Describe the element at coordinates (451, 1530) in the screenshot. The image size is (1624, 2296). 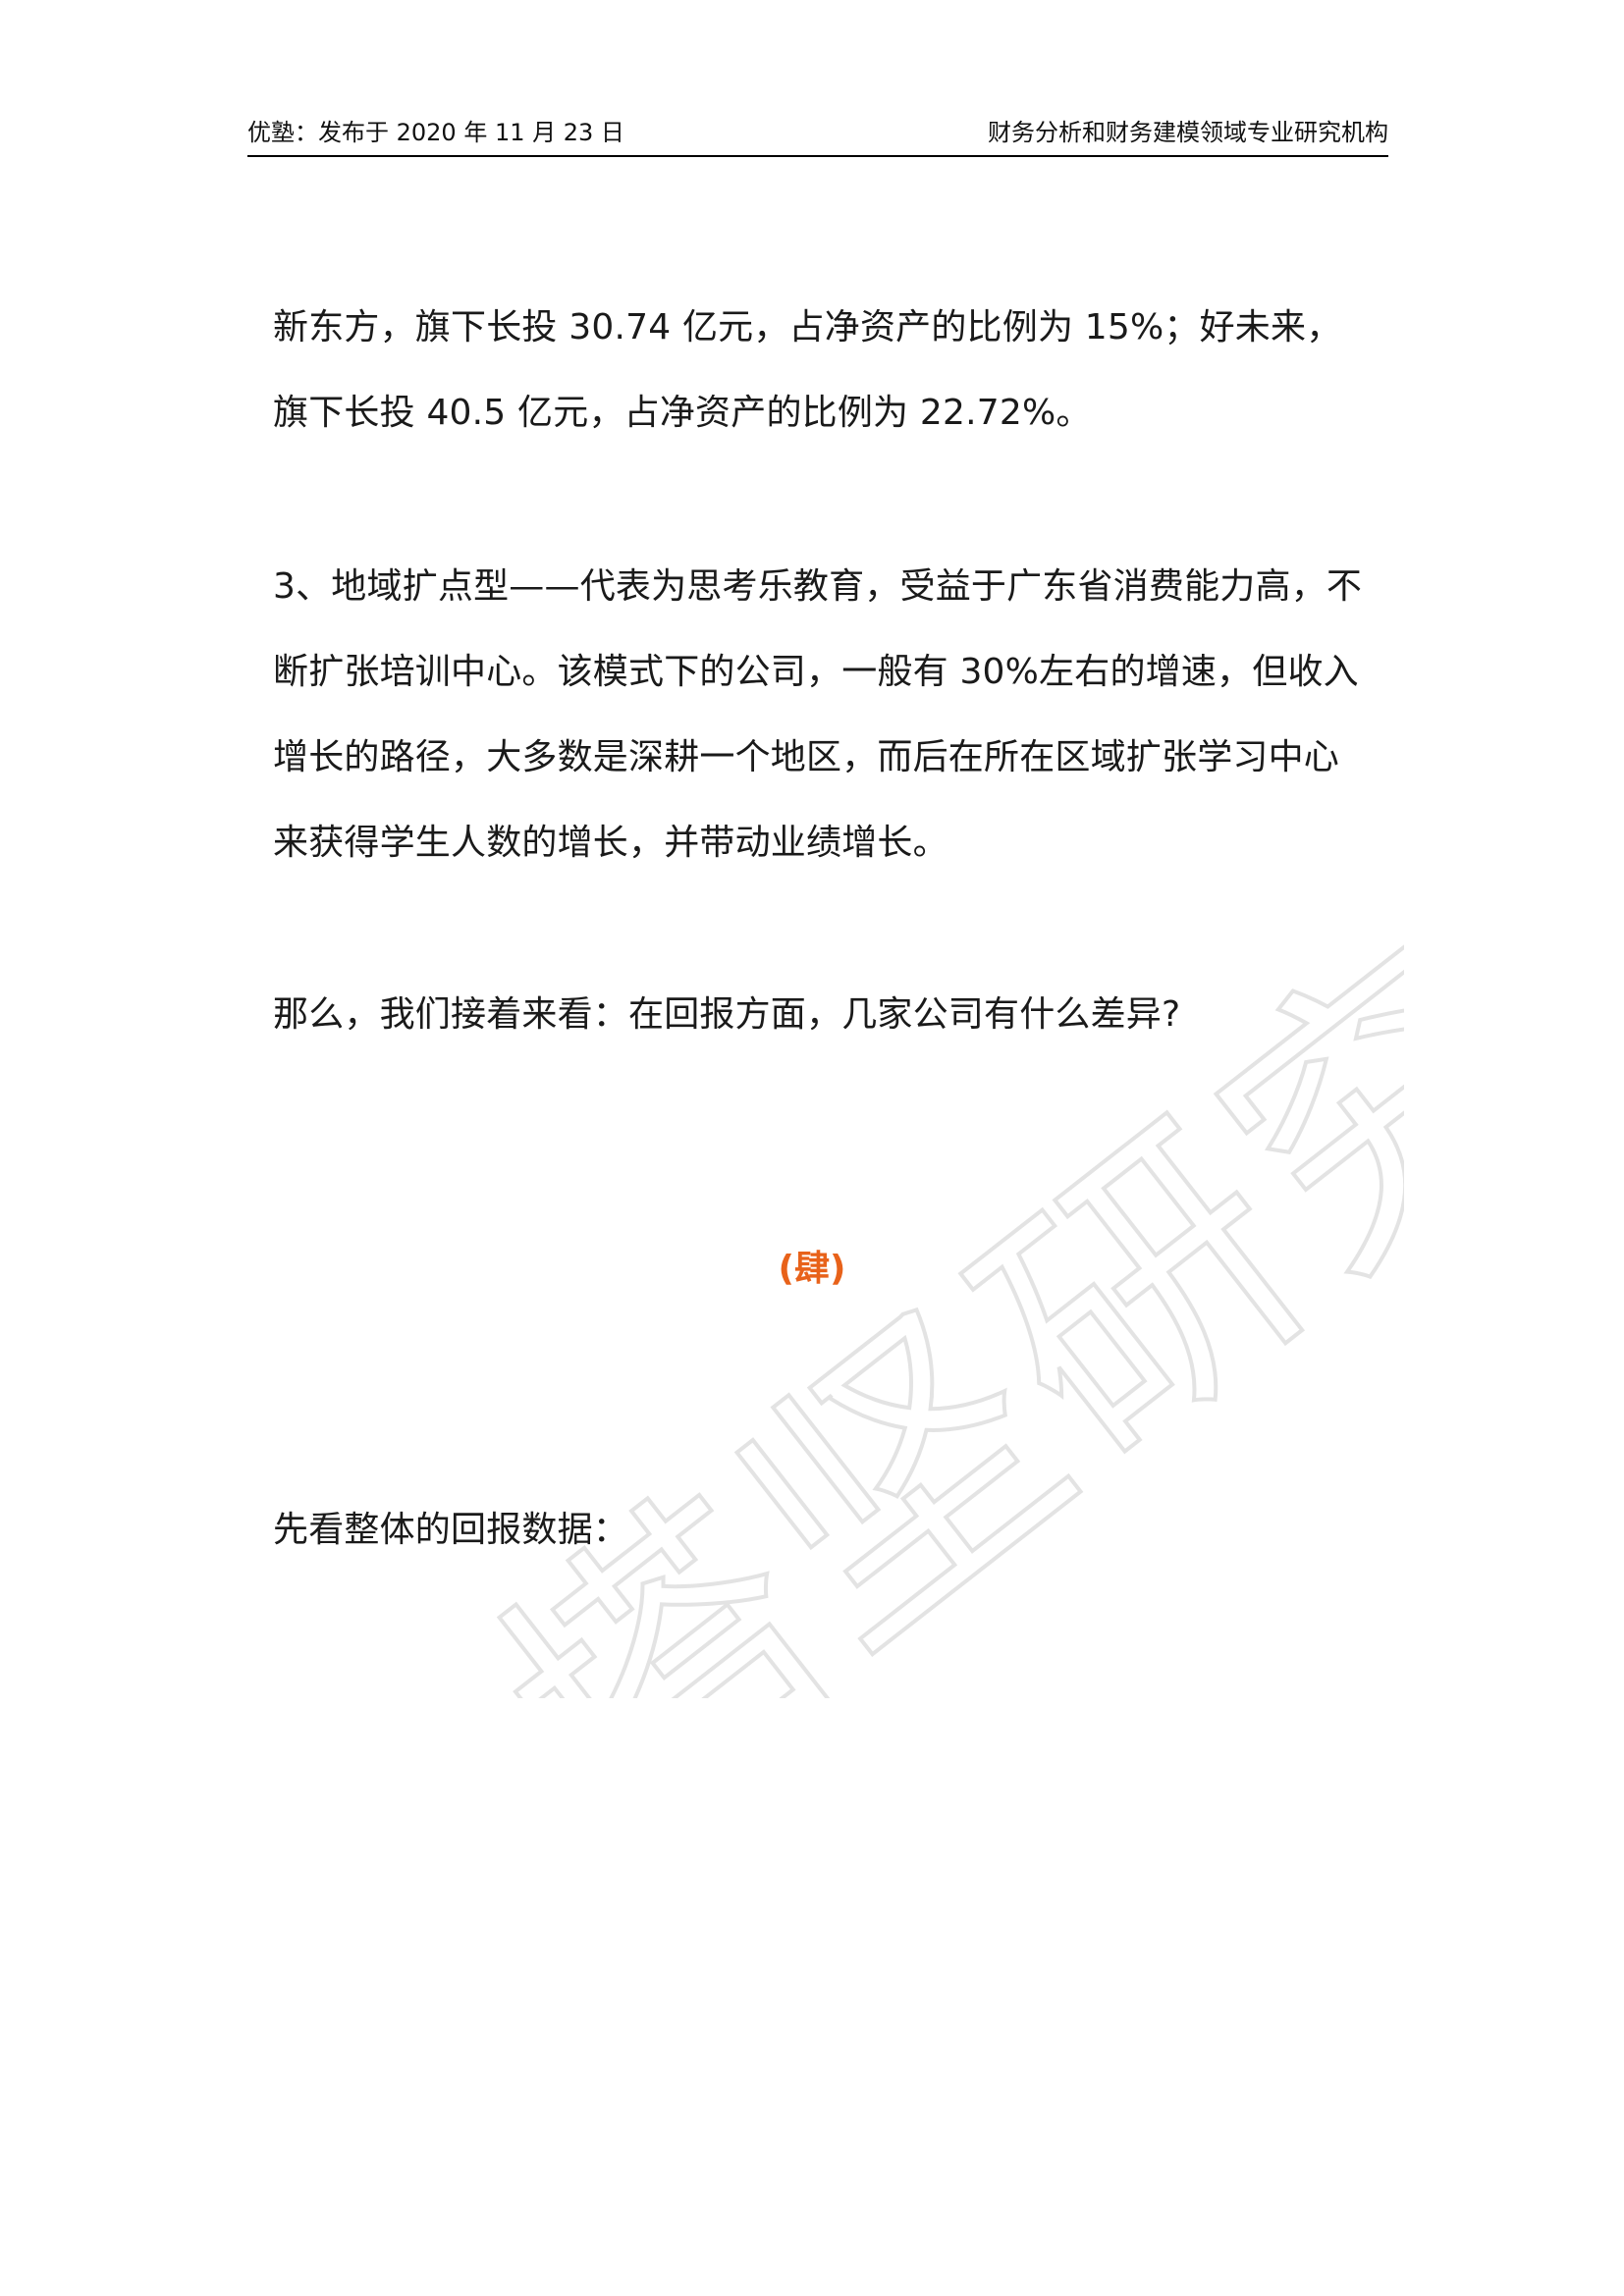
I see `paragraph-overall-return: 先看整体的回报数据：` at that location.